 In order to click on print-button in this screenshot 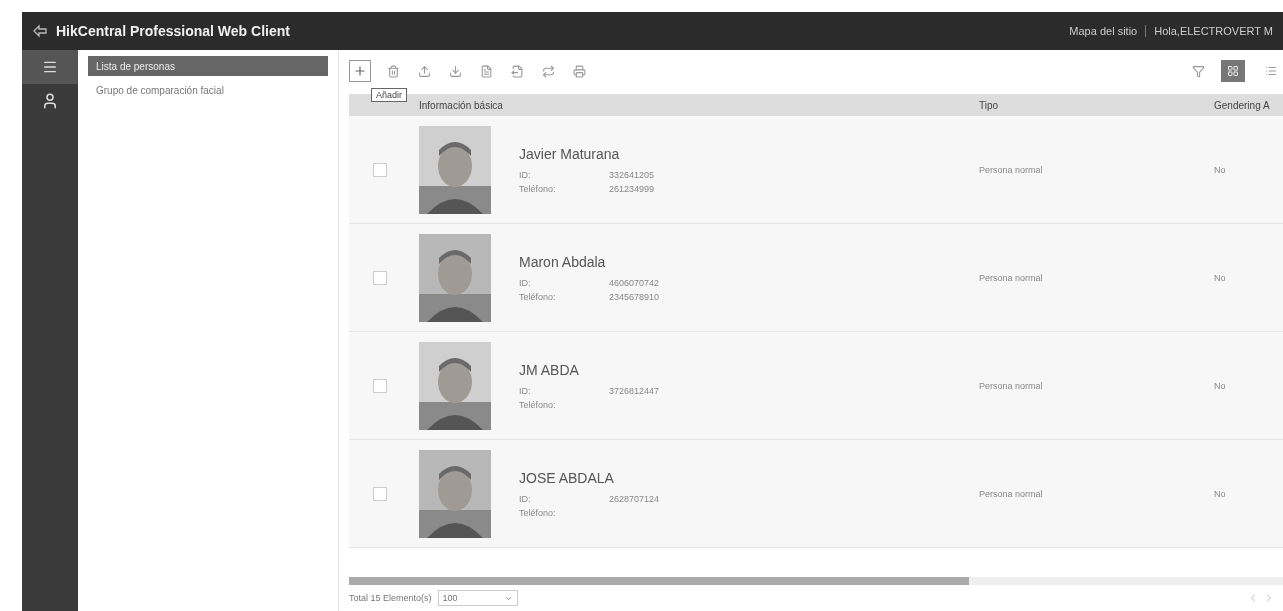, I will do `click(579, 71)`.